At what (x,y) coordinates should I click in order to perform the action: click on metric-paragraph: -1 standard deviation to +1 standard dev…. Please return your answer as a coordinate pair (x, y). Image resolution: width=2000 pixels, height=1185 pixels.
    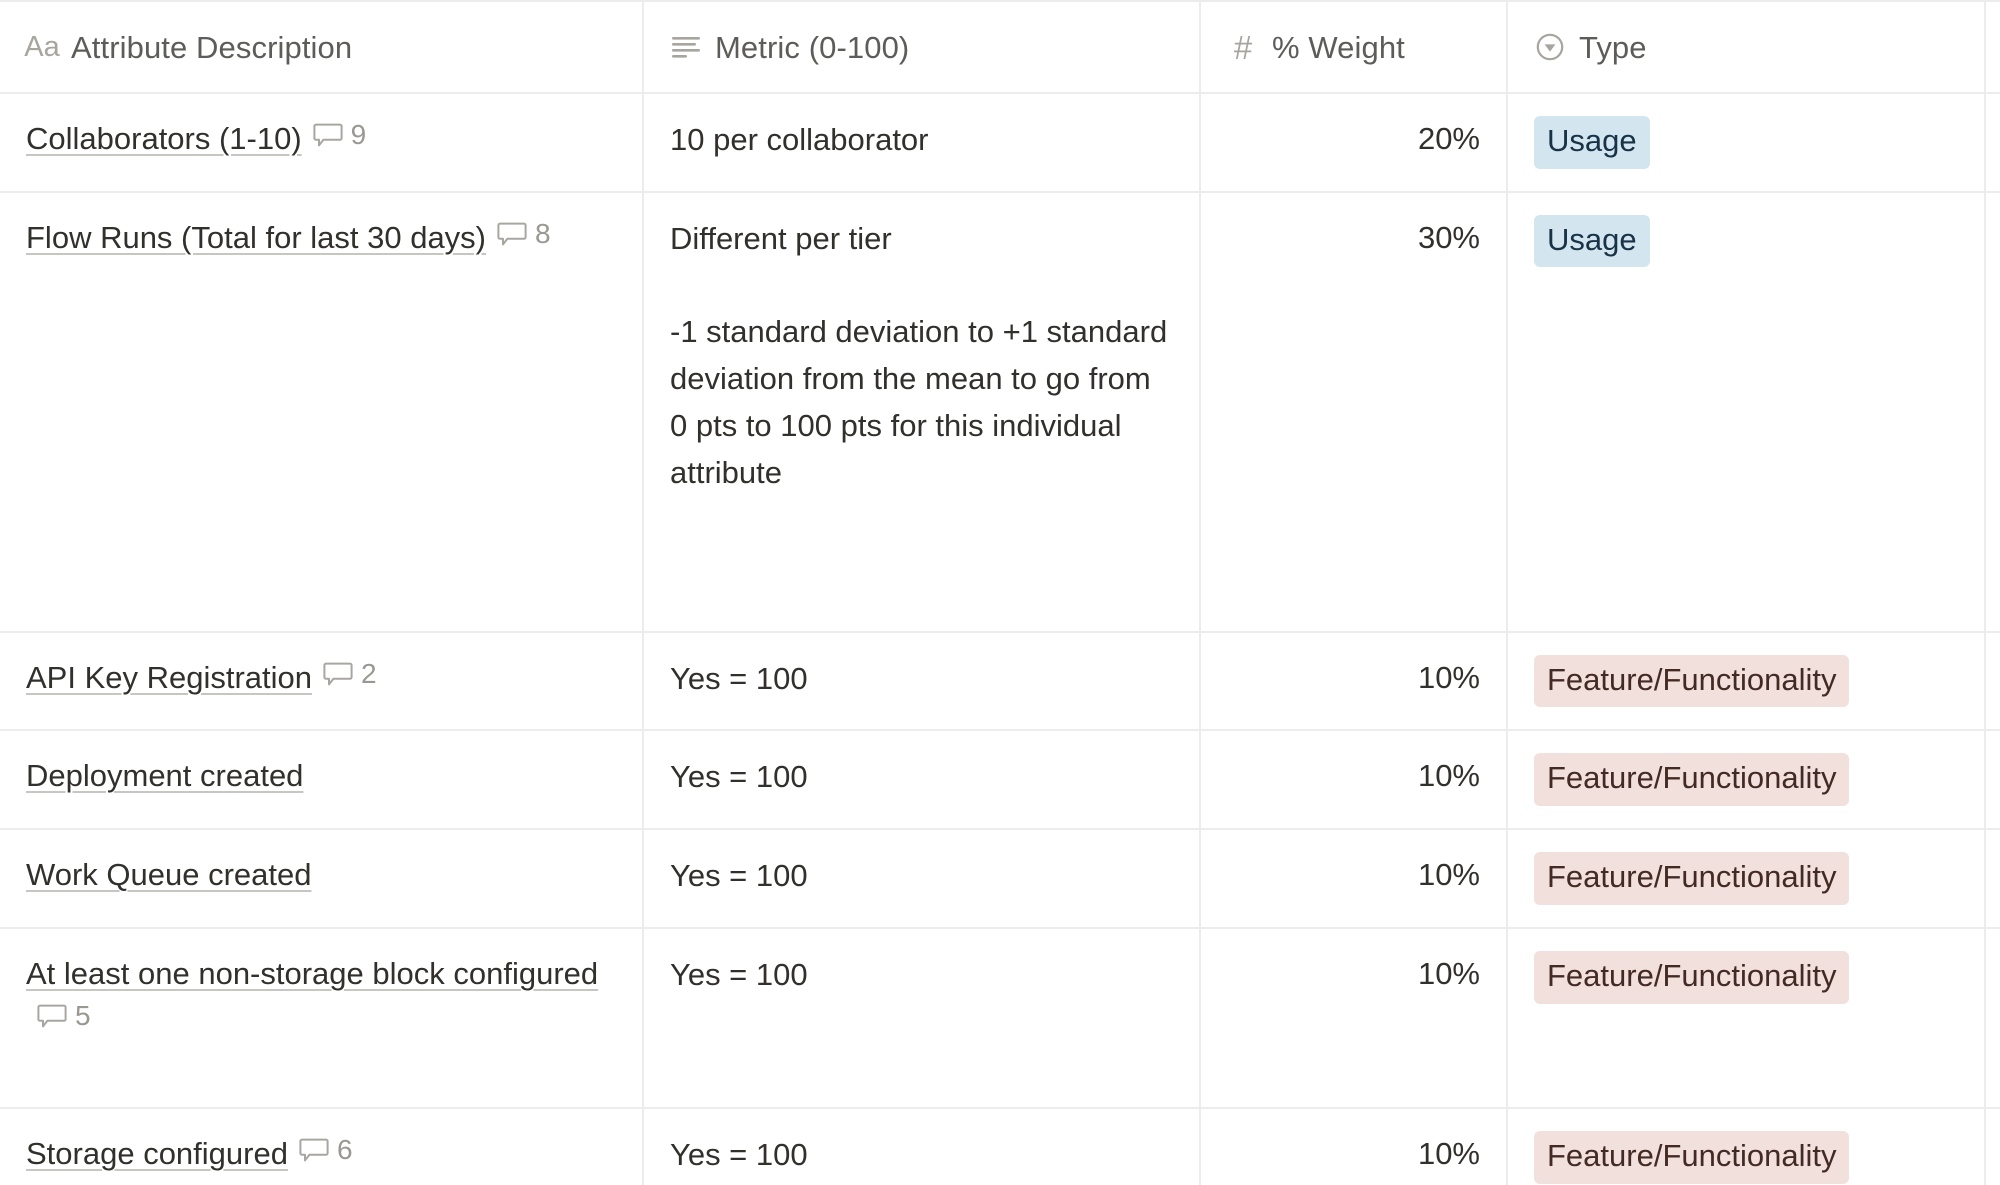
    Looking at the image, I should click on (919, 402).